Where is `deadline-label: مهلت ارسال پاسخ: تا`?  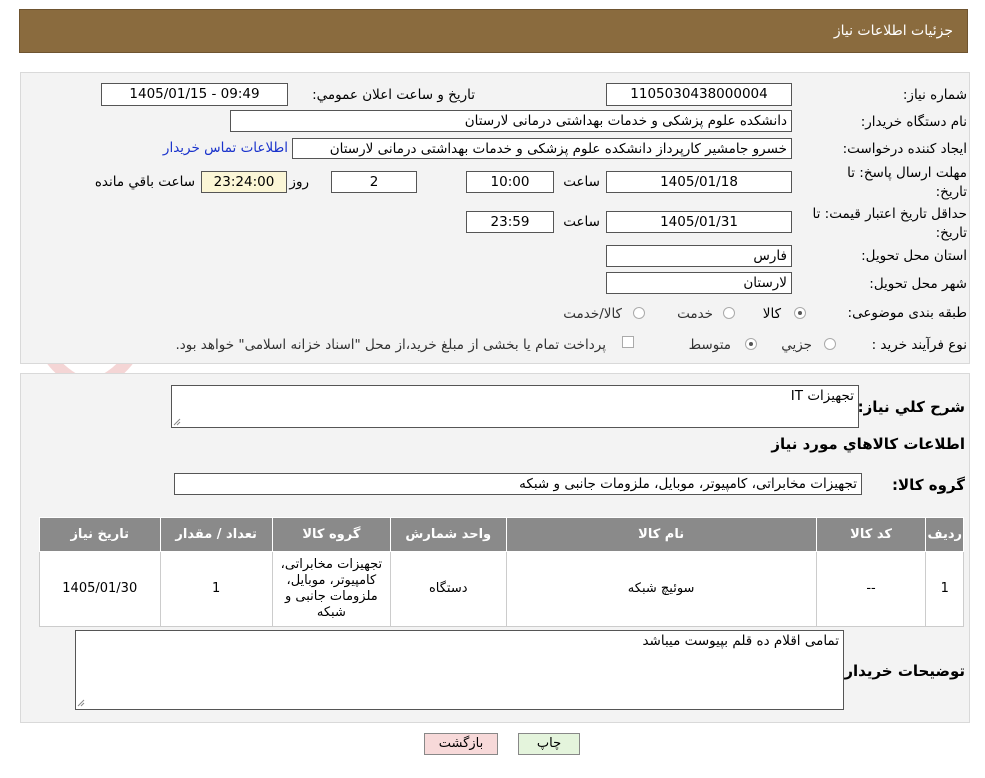
deadline-label: مهلت ارسال پاسخ: تا is located at coordinates (907, 173).